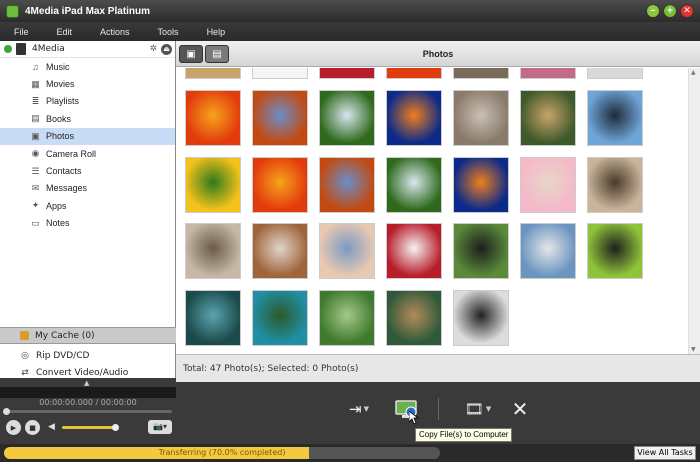 This screenshot has width=700, height=462. Describe the element at coordinates (87, 118) in the screenshot. I see `sidebar-item-books: ▤ Books` at that location.